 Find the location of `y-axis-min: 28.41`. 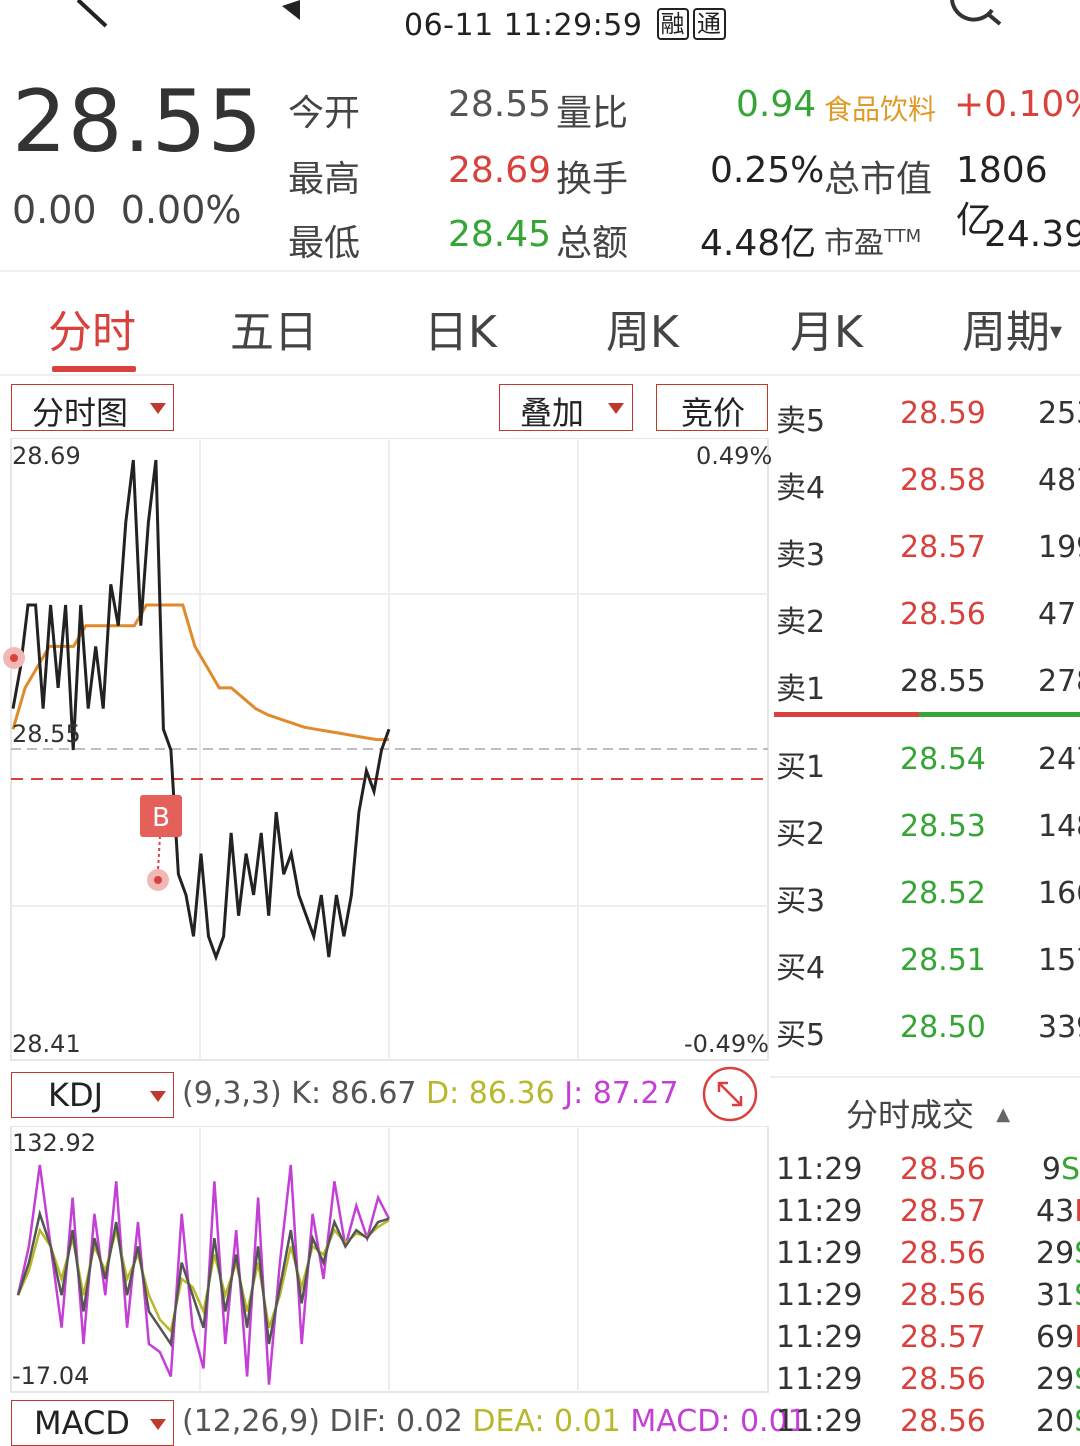

y-axis-min: 28.41 is located at coordinates (46, 1044).